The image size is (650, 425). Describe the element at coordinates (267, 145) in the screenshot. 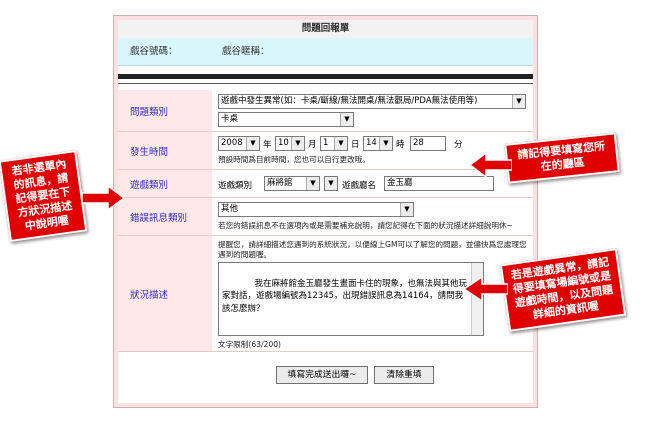

I see `year-unit: 年` at that location.